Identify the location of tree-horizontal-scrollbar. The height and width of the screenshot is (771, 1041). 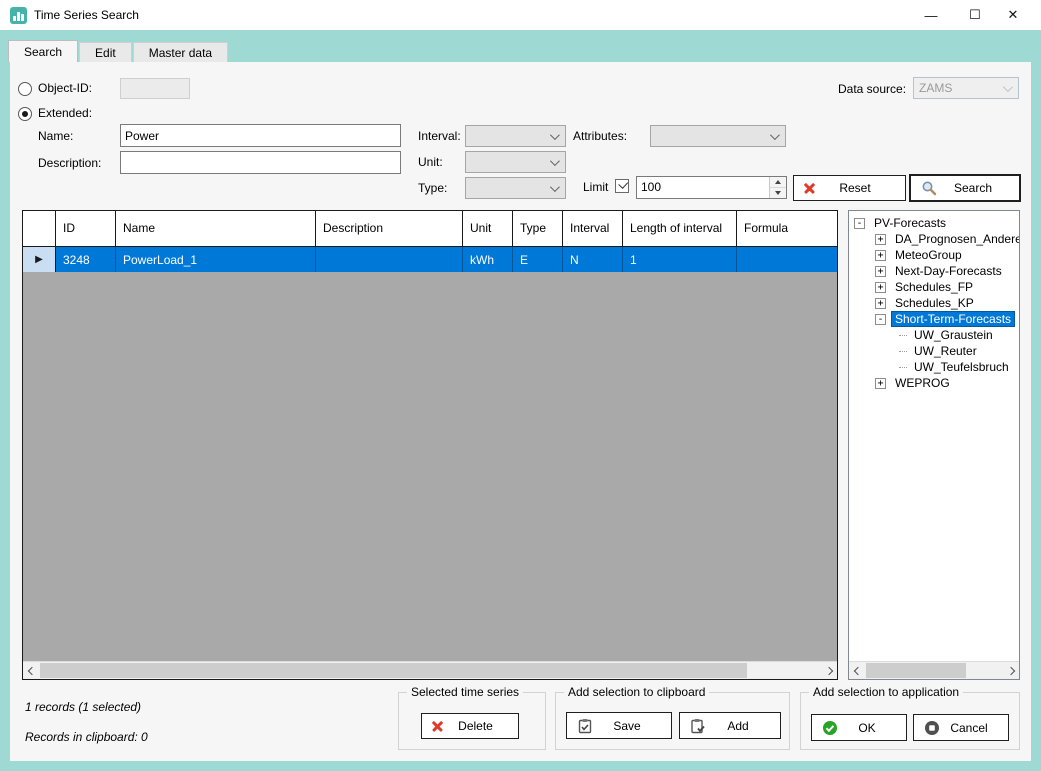
(934, 670).